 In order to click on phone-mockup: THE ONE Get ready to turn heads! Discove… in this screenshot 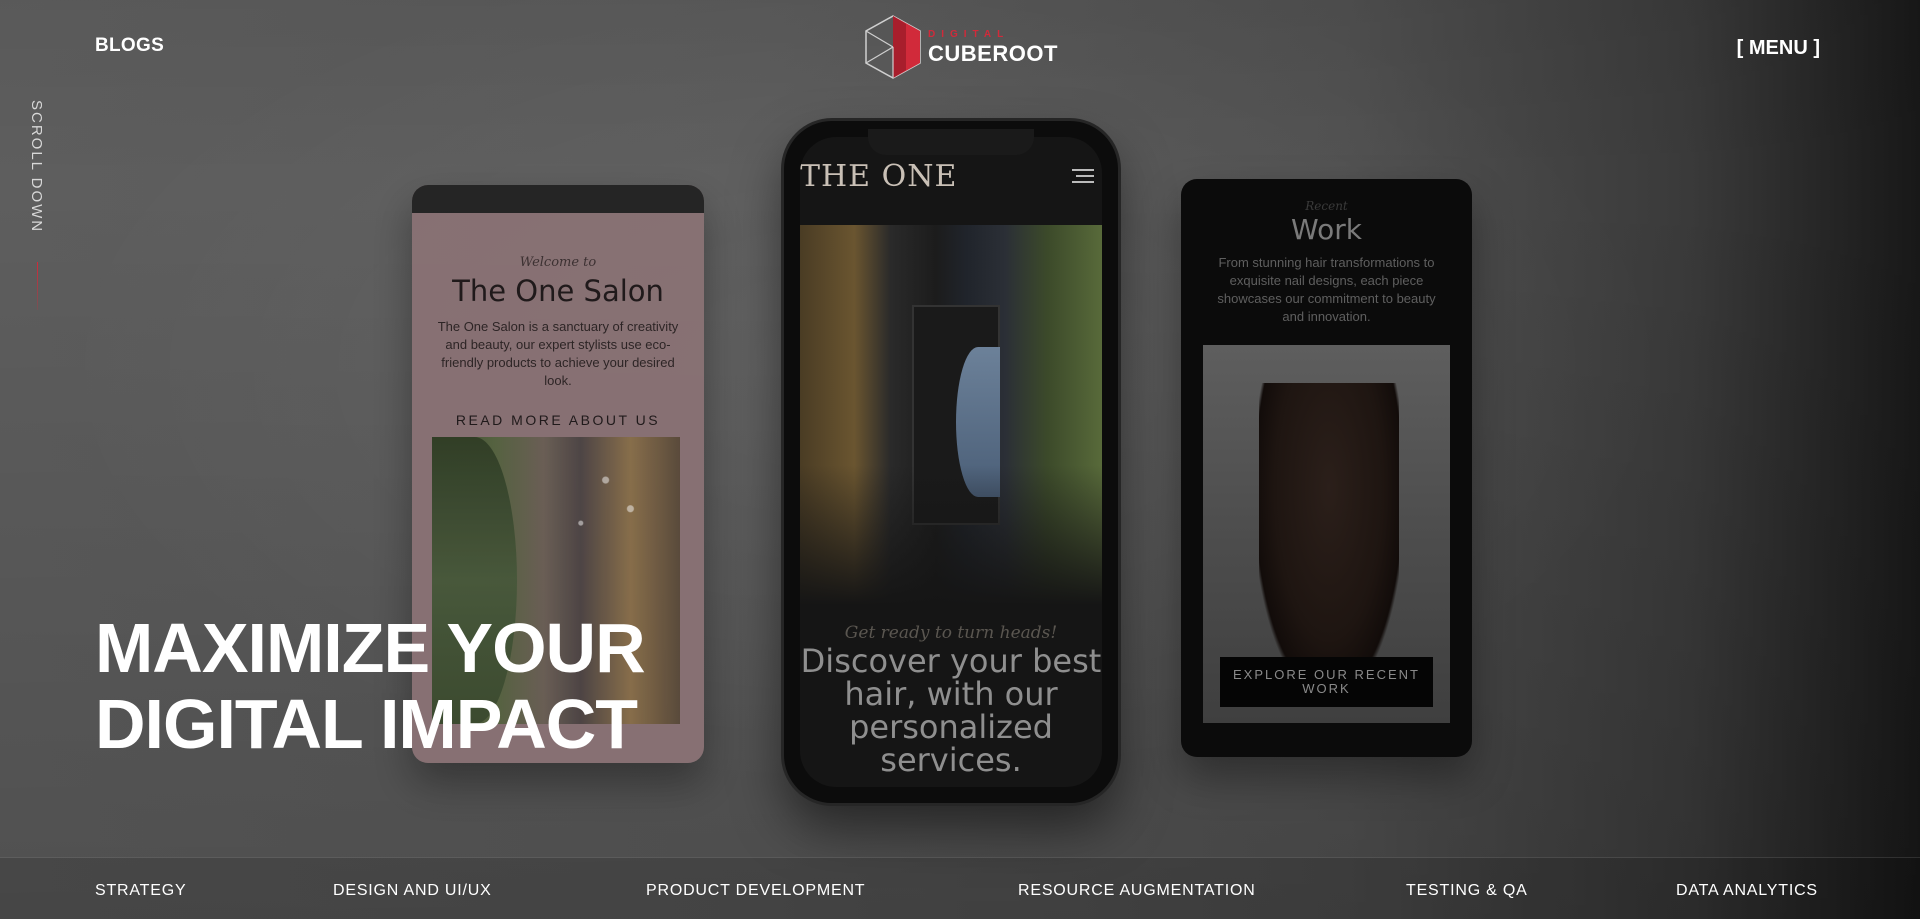, I will do `click(951, 462)`.